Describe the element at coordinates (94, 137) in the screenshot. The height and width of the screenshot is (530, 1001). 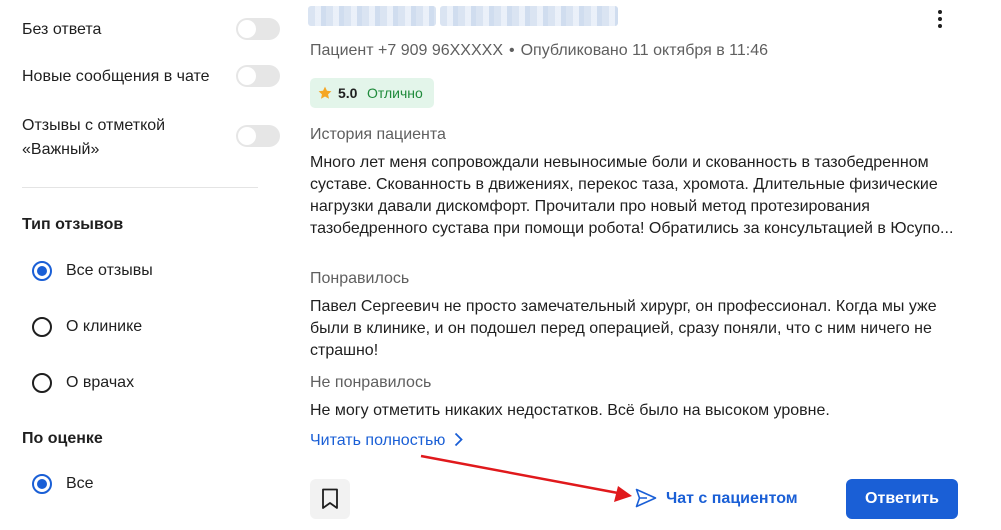
I see `filter-important-label: Отзывы с отметкой «Важный»` at that location.